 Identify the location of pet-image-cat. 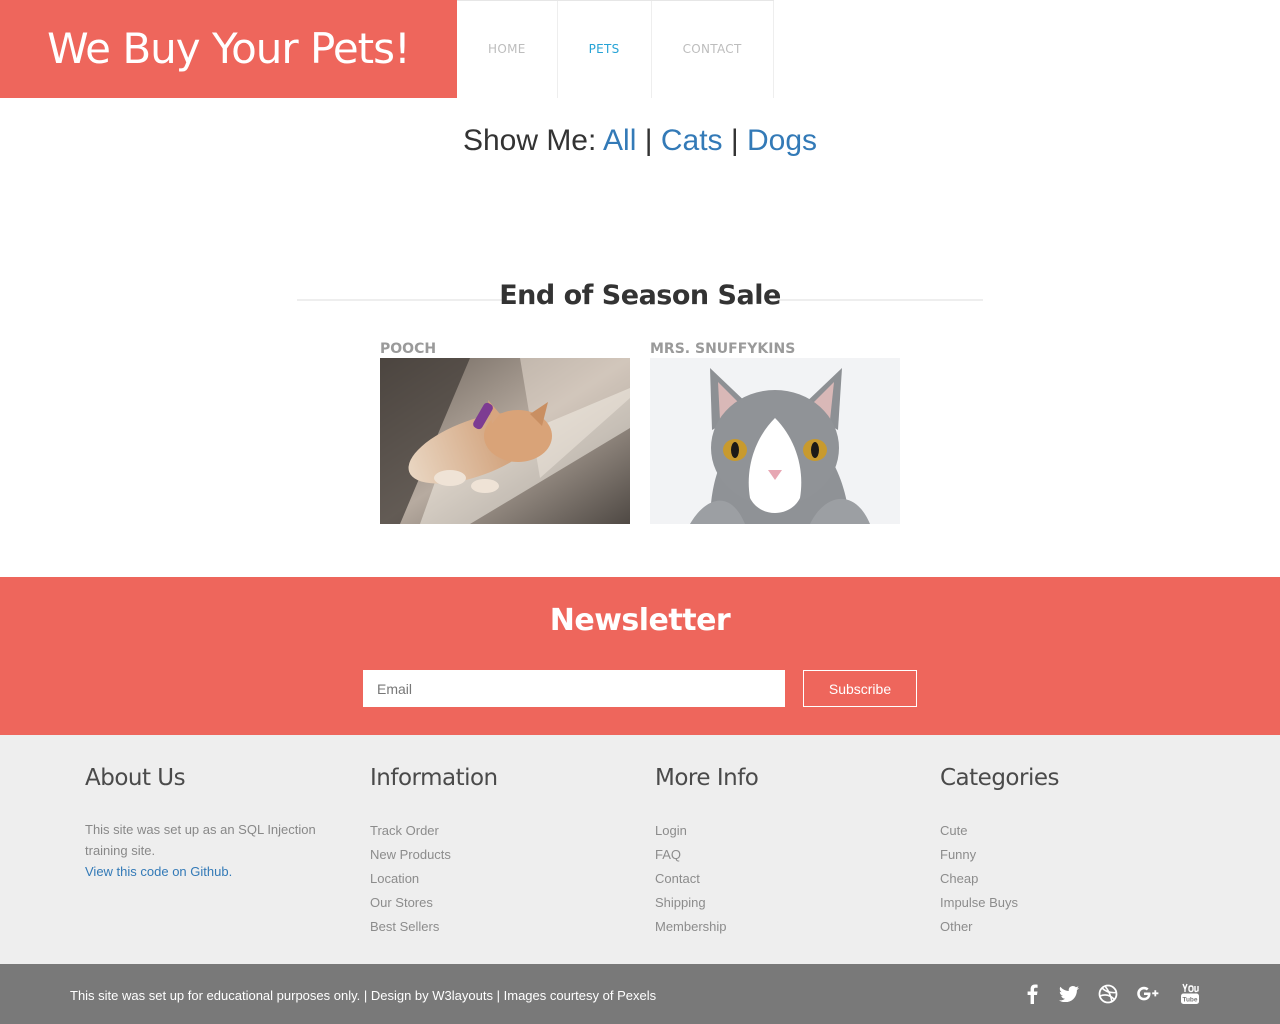
(775, 441).